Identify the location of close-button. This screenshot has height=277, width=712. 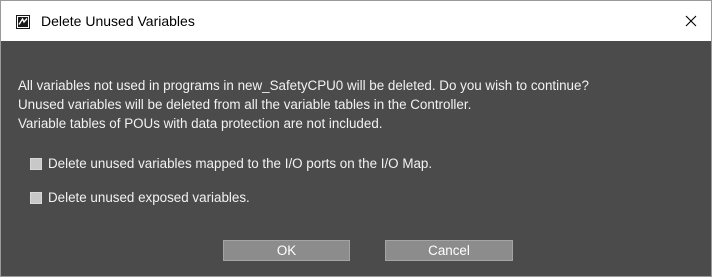
(691, 21).